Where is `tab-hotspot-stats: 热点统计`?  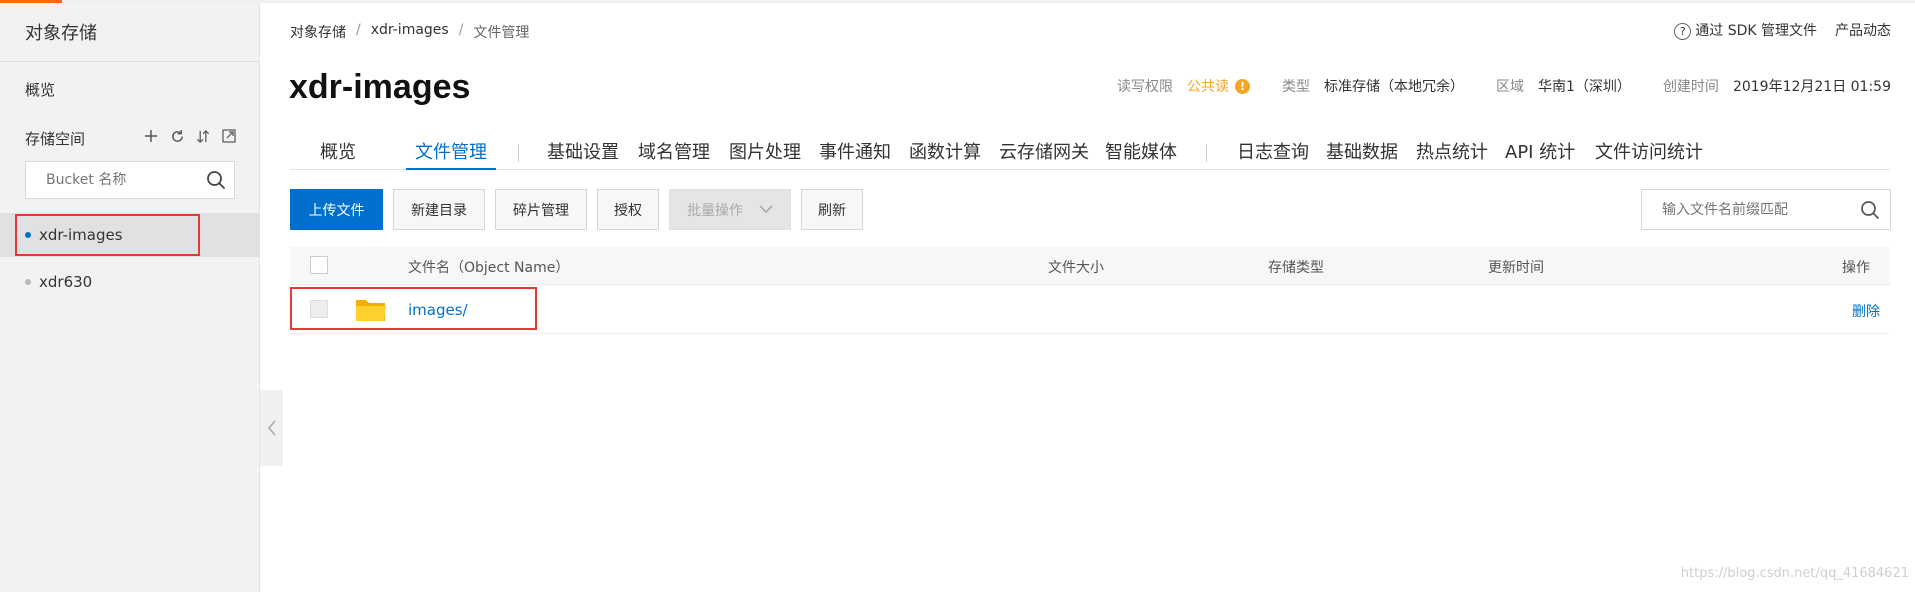 tab-hotspot-stats: 热点统计 is located at coordinates (1452, 154).